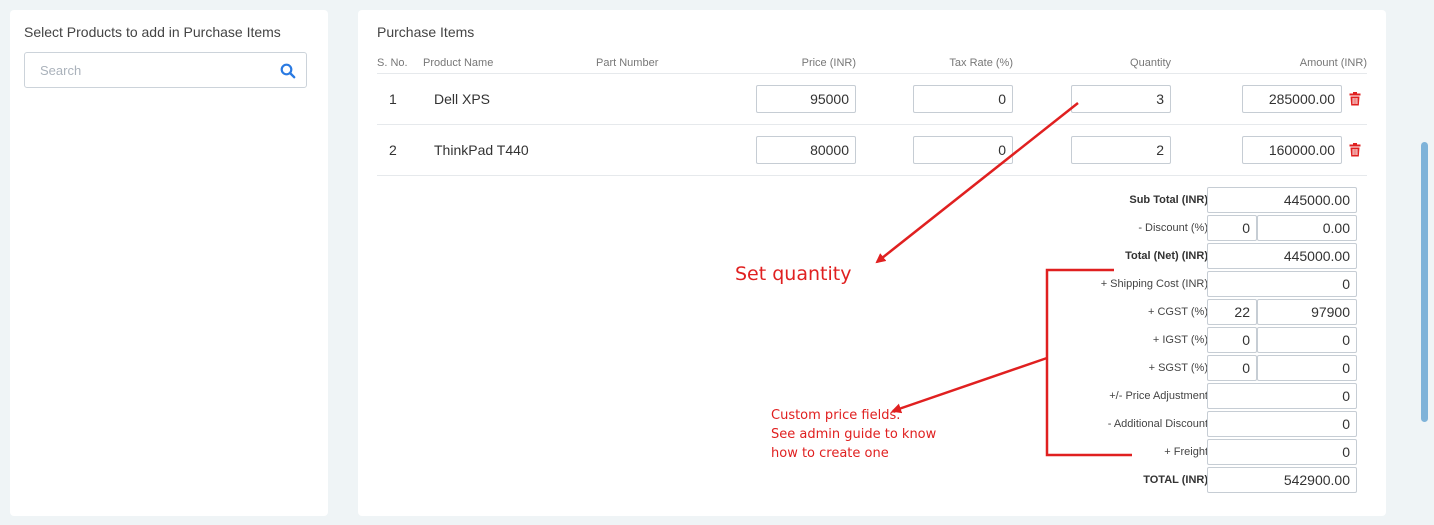 This screenshot has width=1434, height=525. Describe the element at coordinates (836, 415) in the screenshot. I see `custom-fields-annotation-line: Custom price fields.` at that location.